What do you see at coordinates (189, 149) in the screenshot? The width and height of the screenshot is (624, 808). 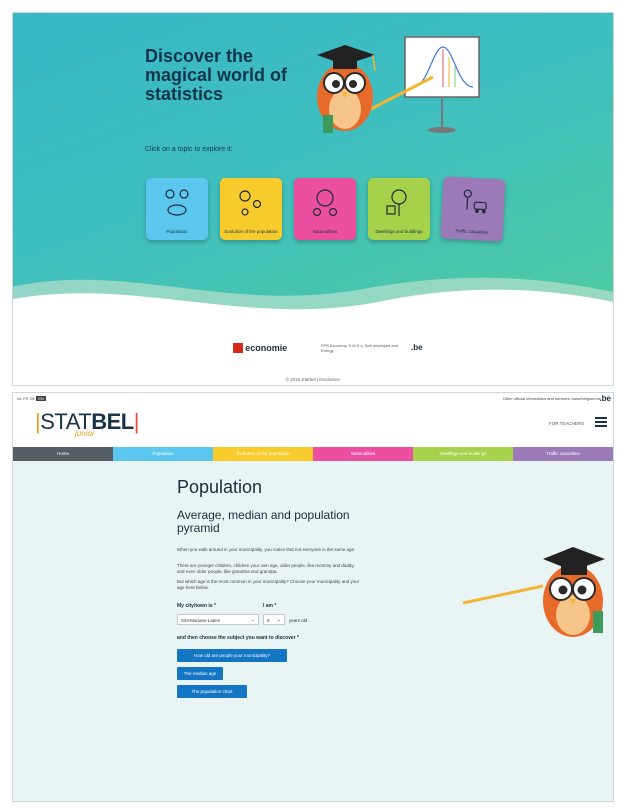 I see `topic-instruction: Click on a topic to explore it:` at bounding box center [189, 149].